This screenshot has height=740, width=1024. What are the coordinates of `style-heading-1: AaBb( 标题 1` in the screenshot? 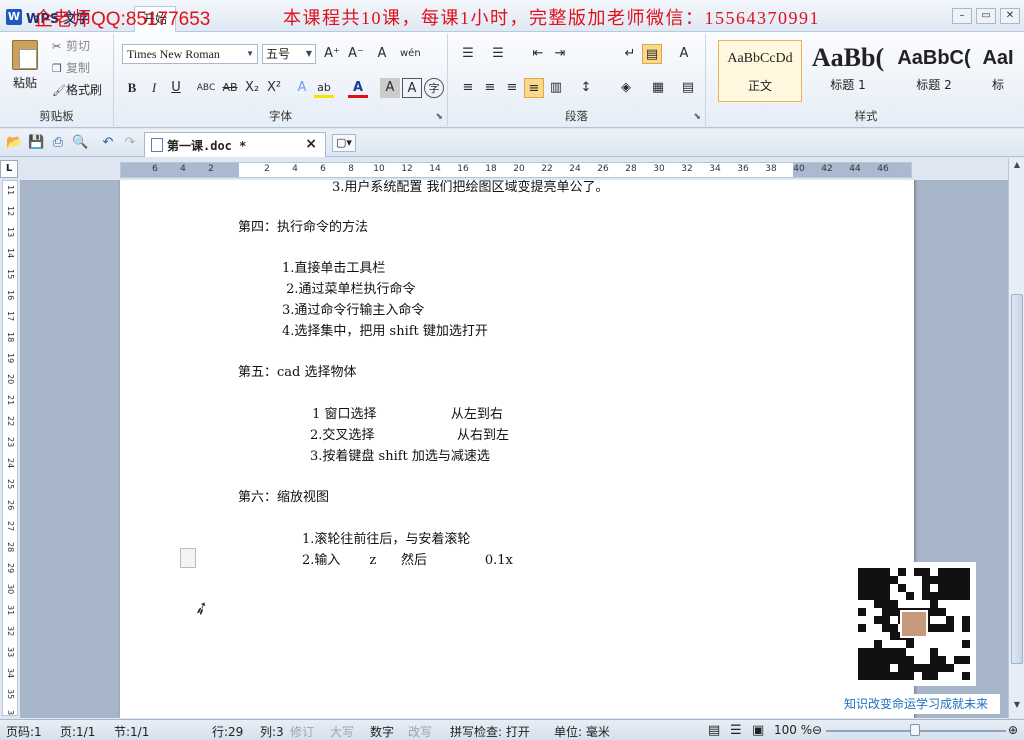 It's located at (848, 71).